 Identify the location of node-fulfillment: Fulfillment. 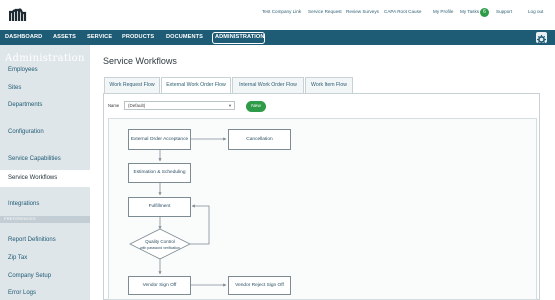
(159, 207).